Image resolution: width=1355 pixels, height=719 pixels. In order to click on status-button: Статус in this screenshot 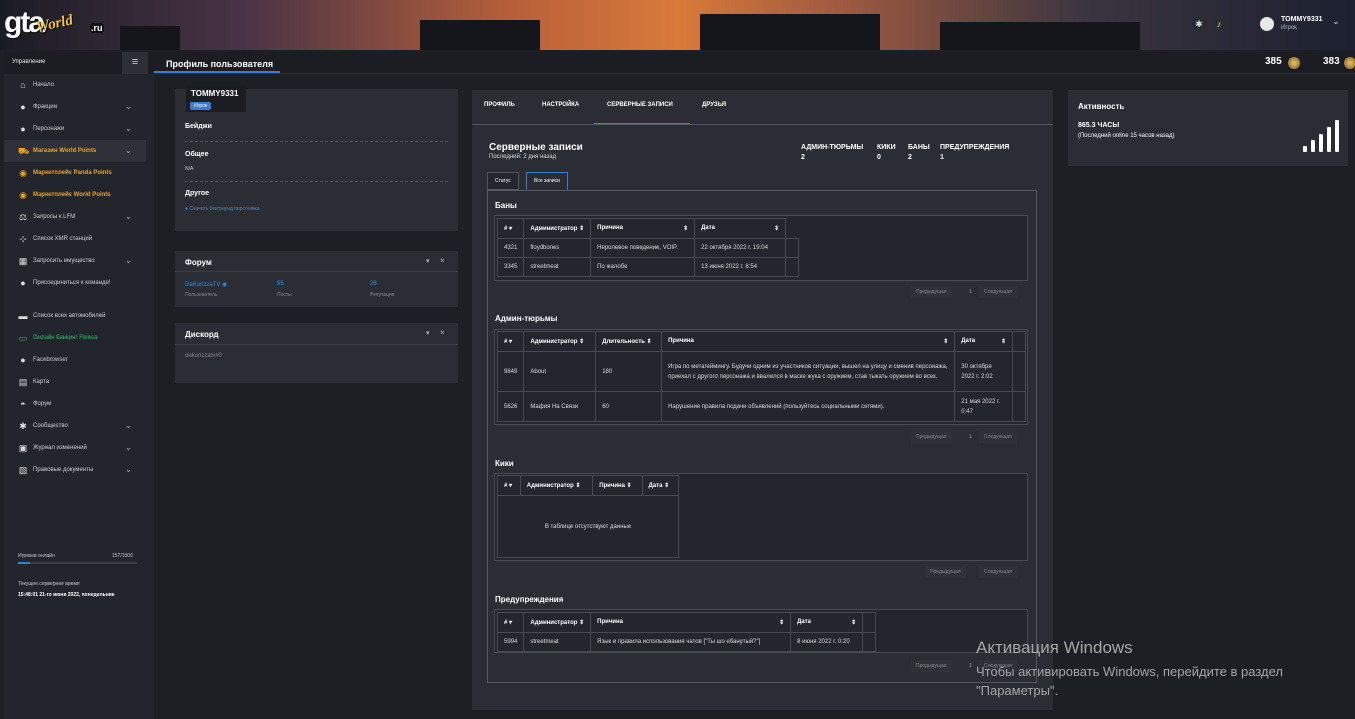, I will do `click(503, 181)`.